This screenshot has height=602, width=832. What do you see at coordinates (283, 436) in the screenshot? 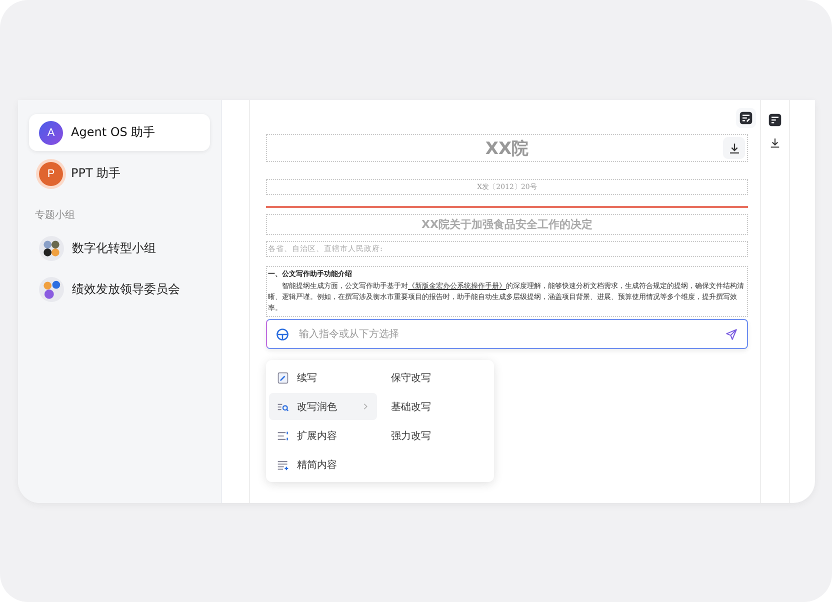
I see `expand-lines-icon` at bounding box center [283, 436].